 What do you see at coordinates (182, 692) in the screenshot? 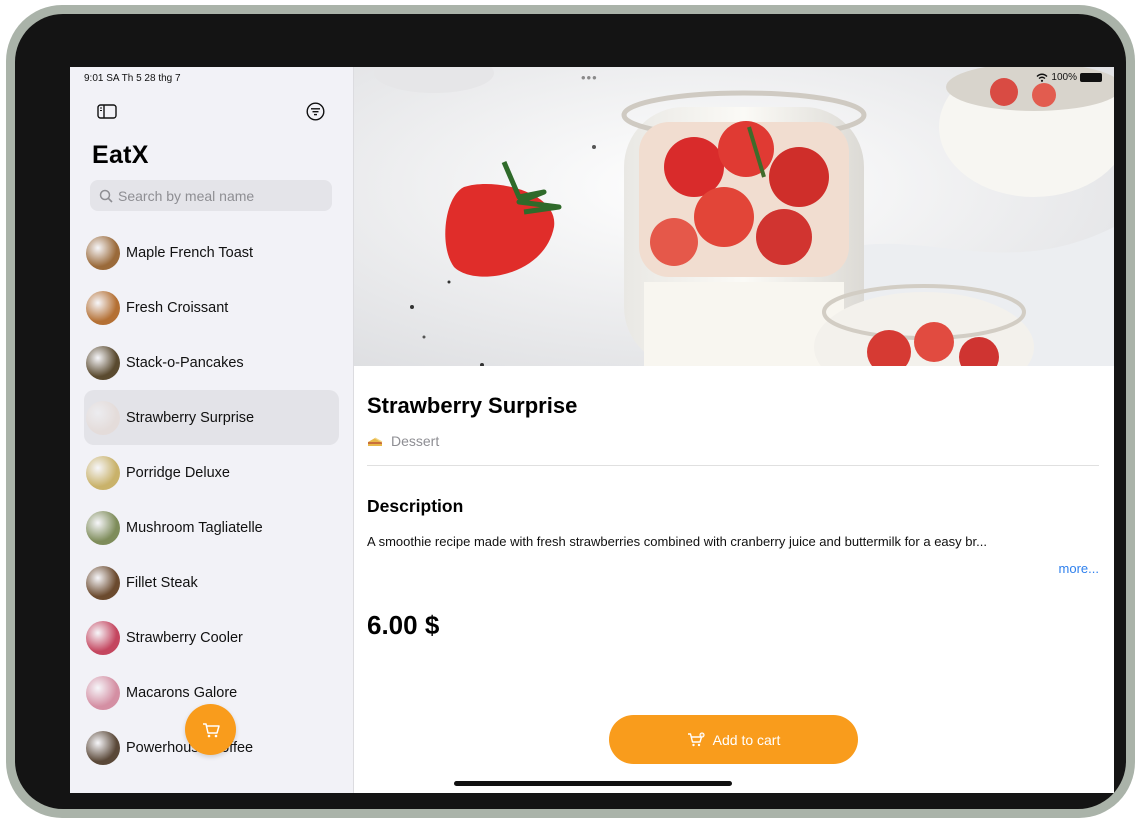
I see `meal-name: Macarons Galore` at bounding box center [182, 692].